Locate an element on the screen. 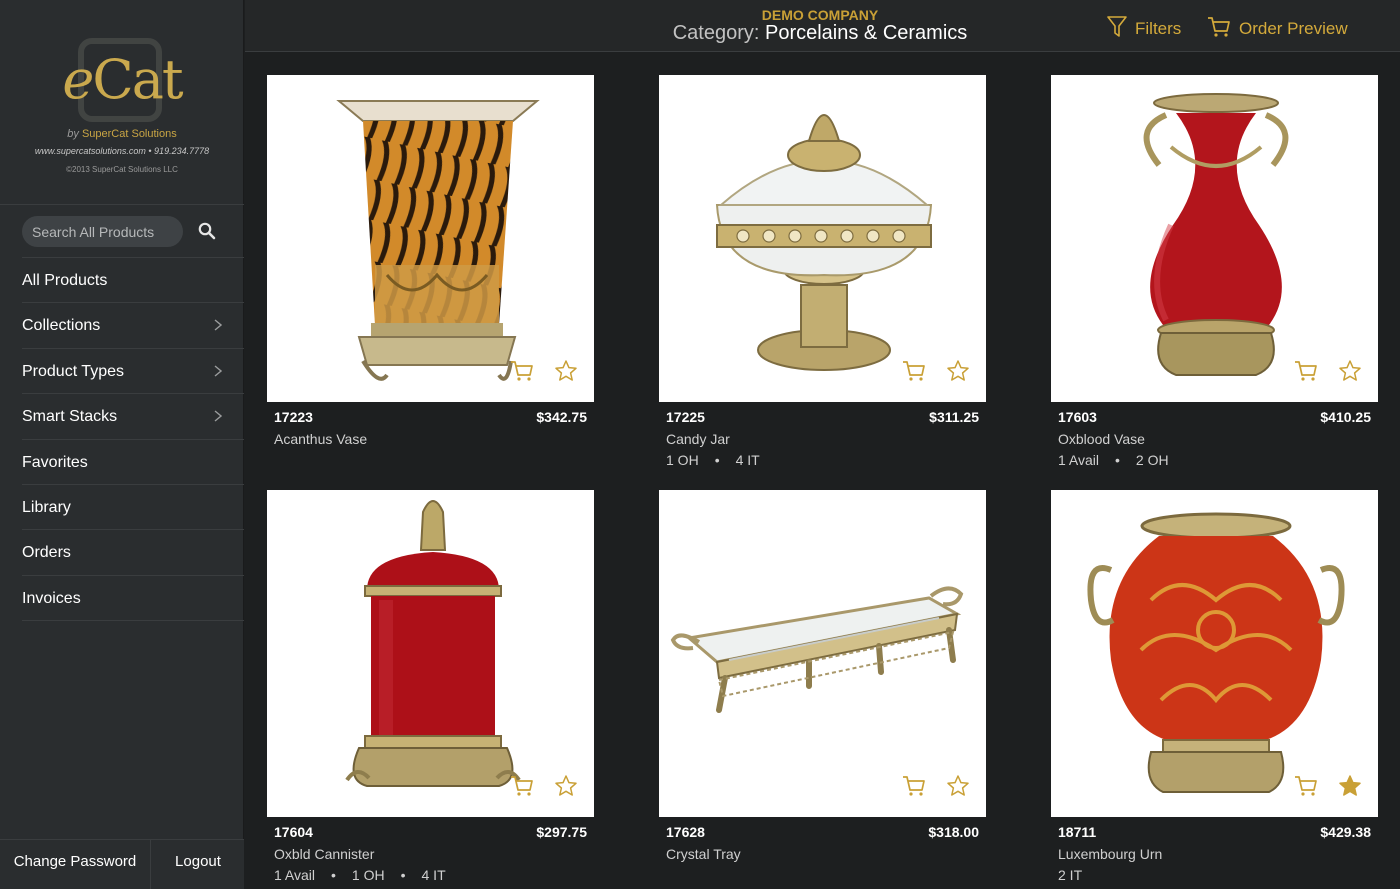 Image resolution: width=1400 pixels, height=889 pixels. product-name: Candy Jar is located at coordinates (698, 439).